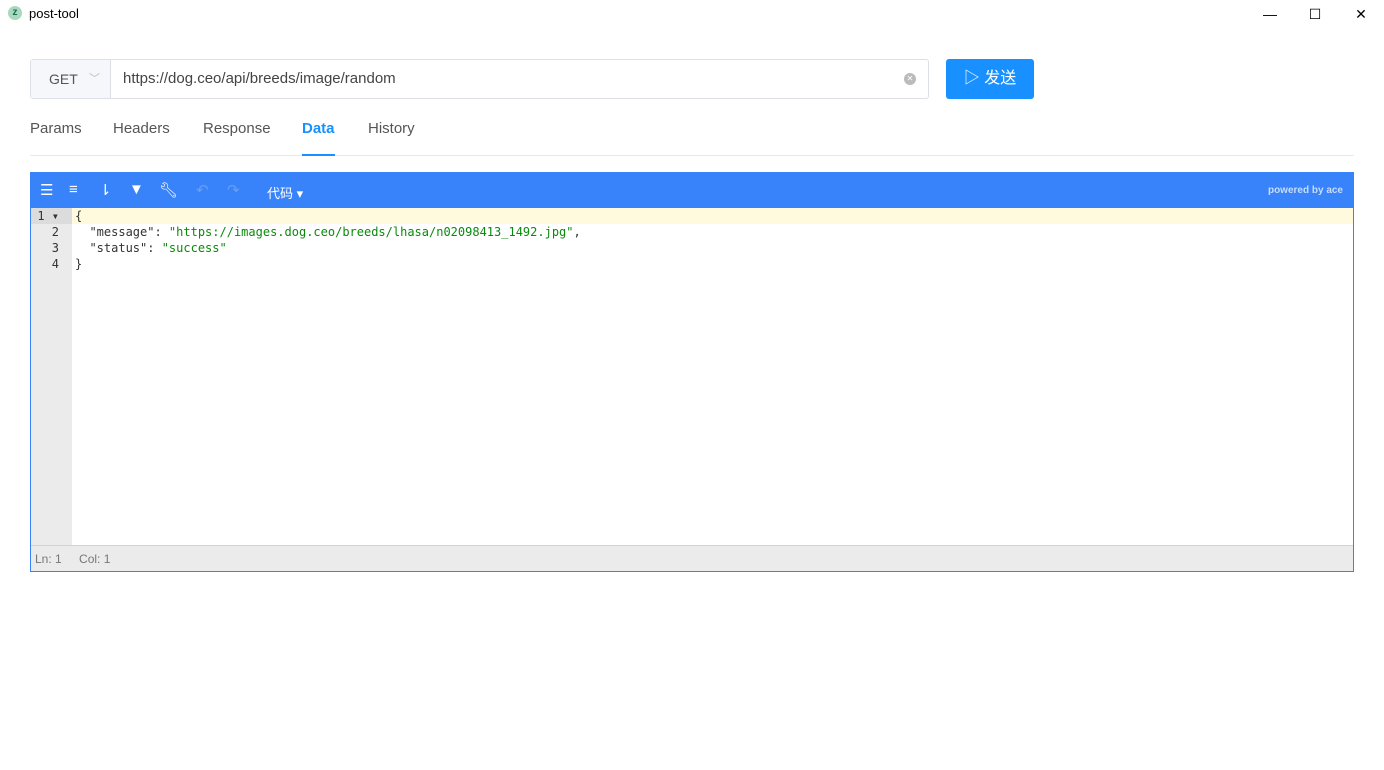 This screenshot has height=770, width=1384. Describe the element at coordinates (136, 189) in the screenshot. I see `filter-icon: ▼` at that location.